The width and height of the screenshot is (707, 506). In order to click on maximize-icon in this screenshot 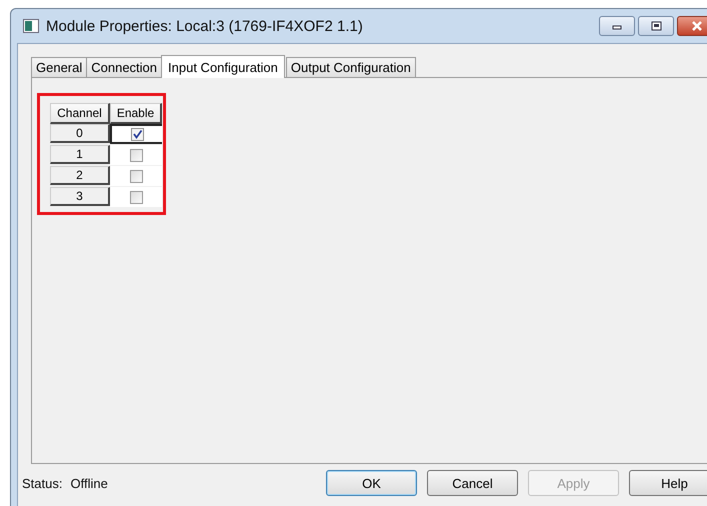, I will do `click(656, 26)`.